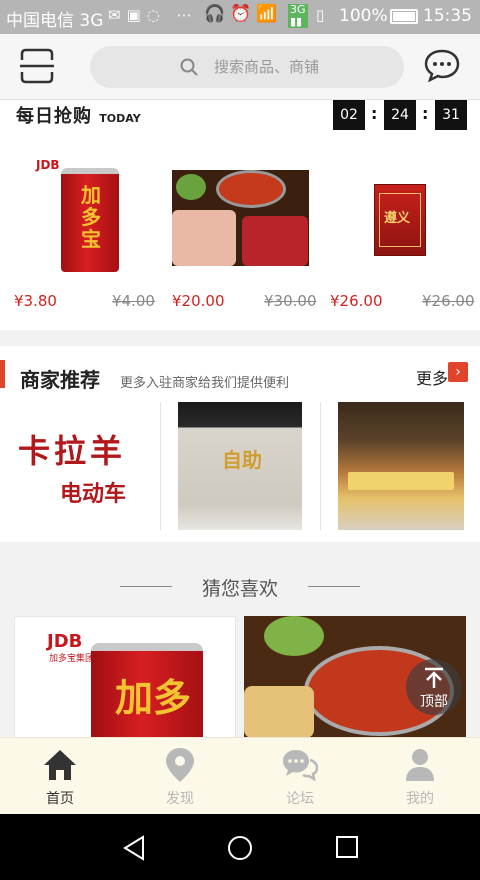  What do you see at coordinates (401, 466) in the screenshot?
I see `merchant-card-3-image` at bounding box center [401, 466].